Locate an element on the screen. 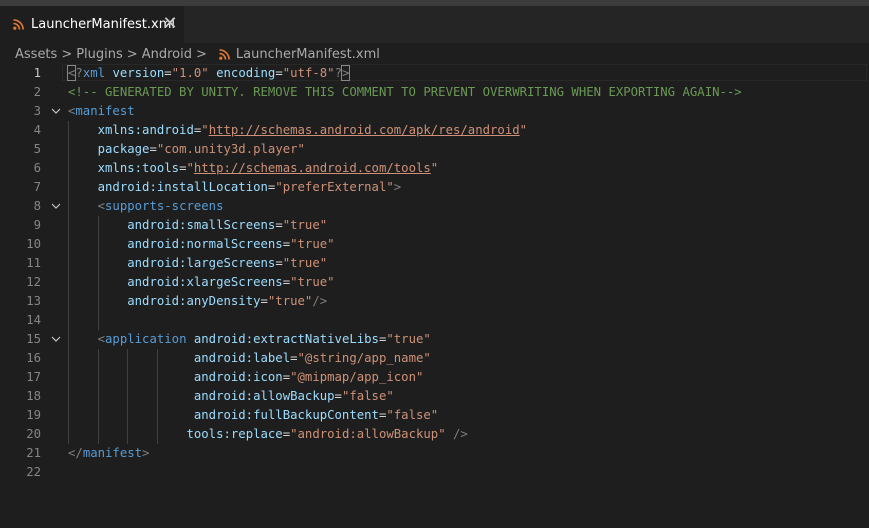  code-line: 8 <supports-screens is located at coordinates (434, 206).